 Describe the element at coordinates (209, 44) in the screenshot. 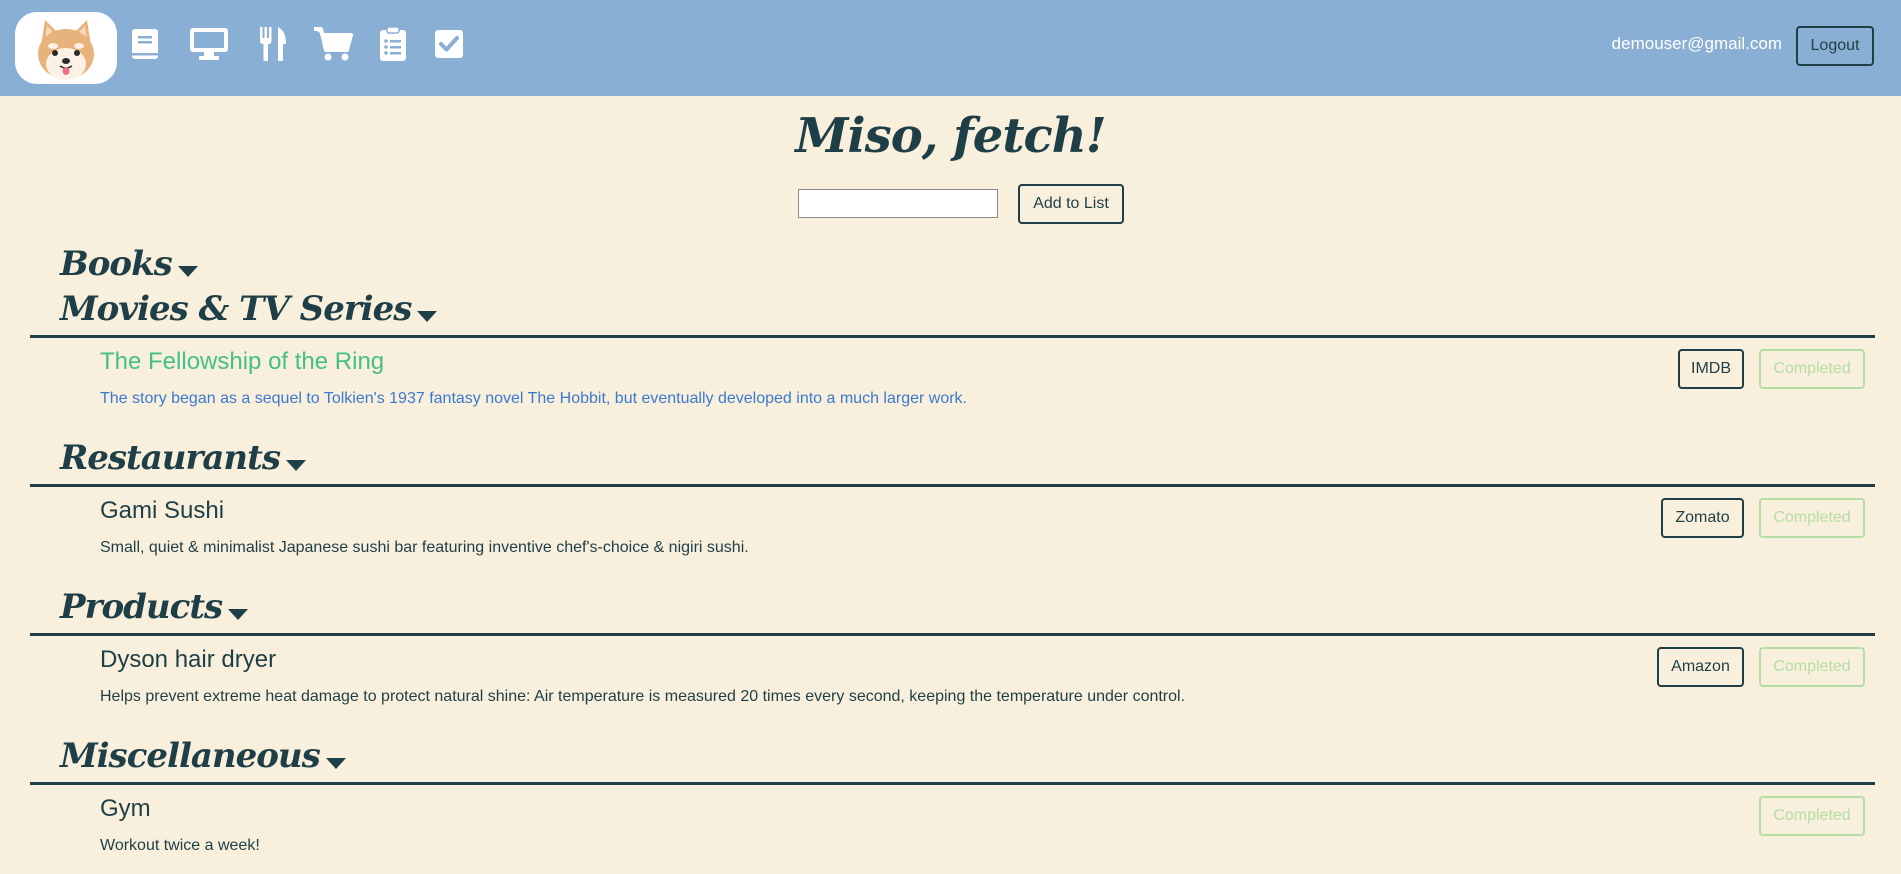

I see `desktop-icon` at that location.